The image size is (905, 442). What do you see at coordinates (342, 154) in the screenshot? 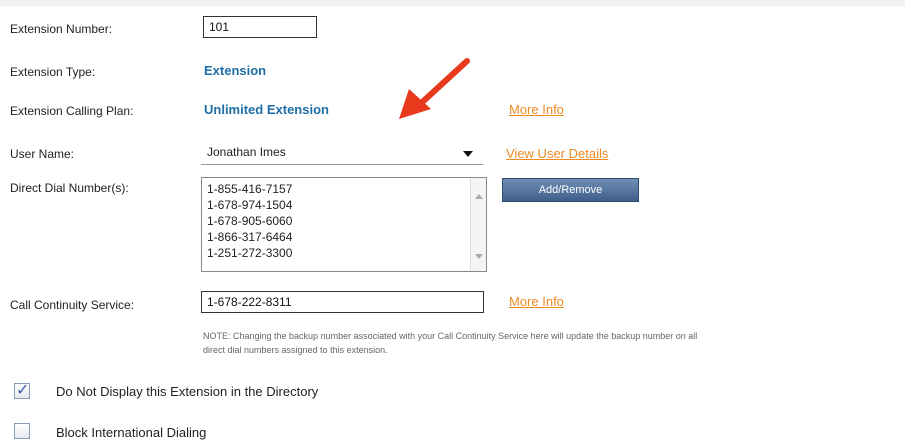
I see `user-name-select: Jonathan Imes` at bounding box center [342, 154].